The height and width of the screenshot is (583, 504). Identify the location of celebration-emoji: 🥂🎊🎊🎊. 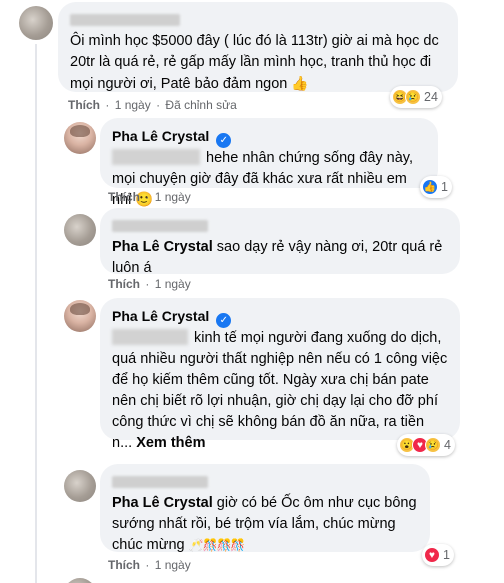
(217, 545).